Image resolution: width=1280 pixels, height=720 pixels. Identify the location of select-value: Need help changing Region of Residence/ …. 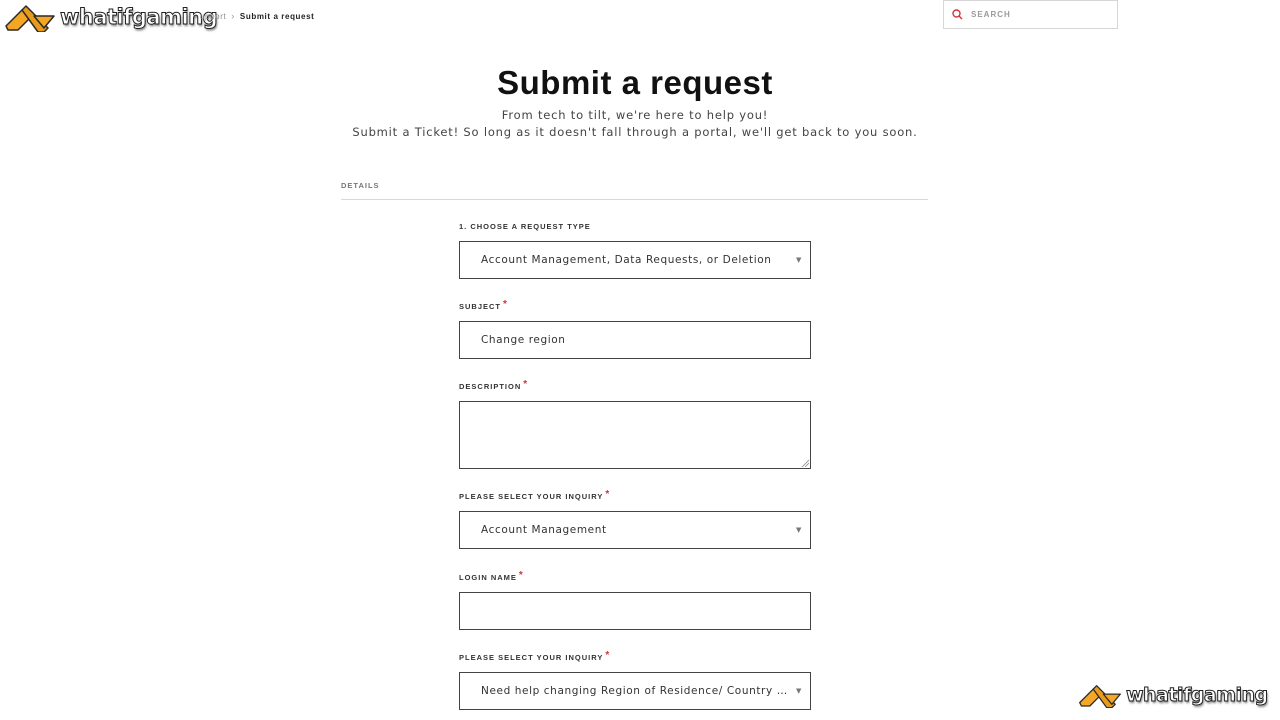
(635, 691).